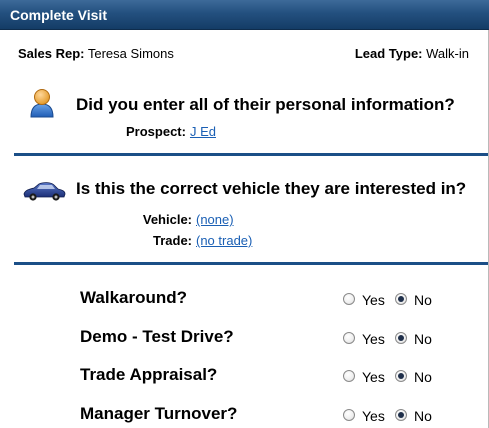  I want to click on trade-appraisal-yes-radio, so click(349, 376).